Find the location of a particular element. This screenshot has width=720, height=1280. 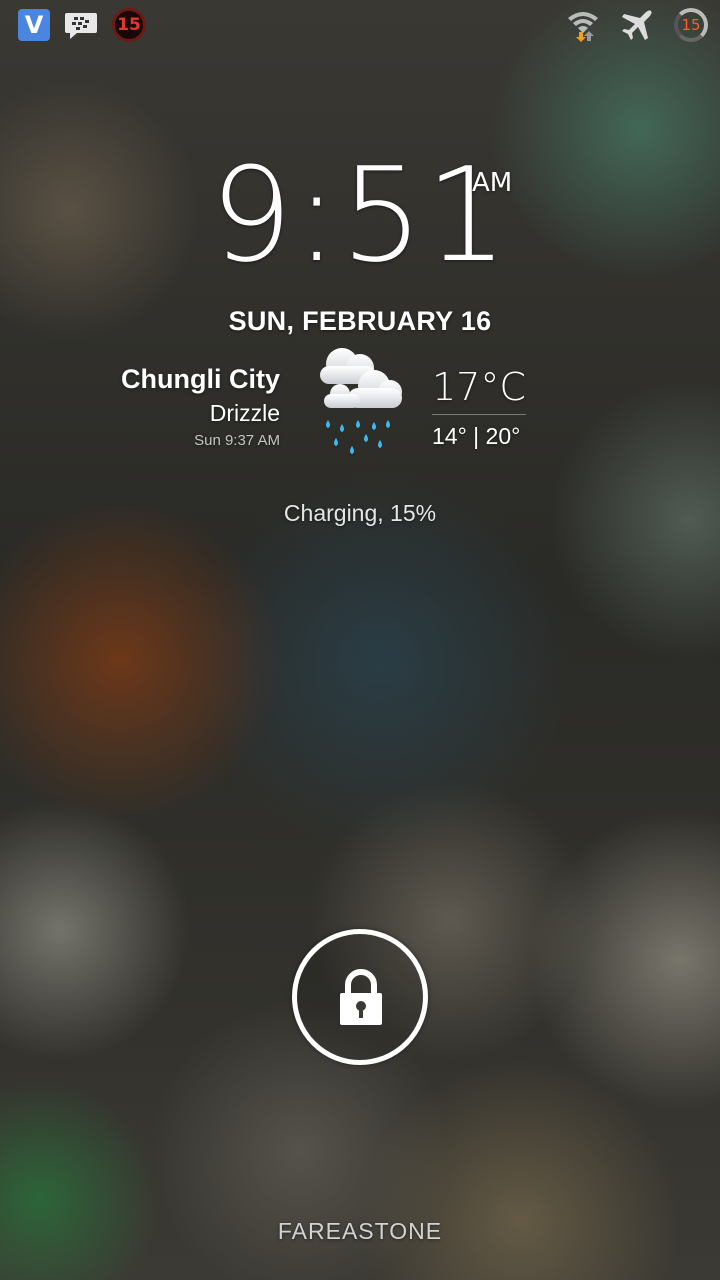

weather-updated-time: Sun 9:37 AM is located at coordinates (237, 440).